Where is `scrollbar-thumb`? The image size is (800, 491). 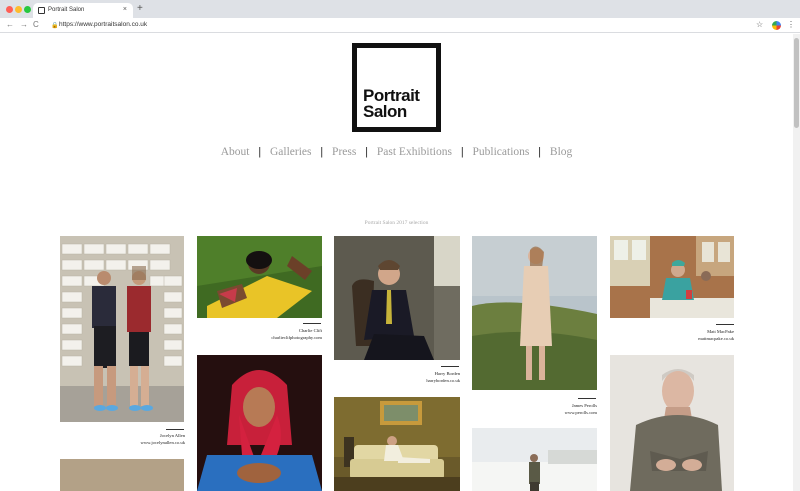 scrollbar-thumb is located at coordinates (796, 83).